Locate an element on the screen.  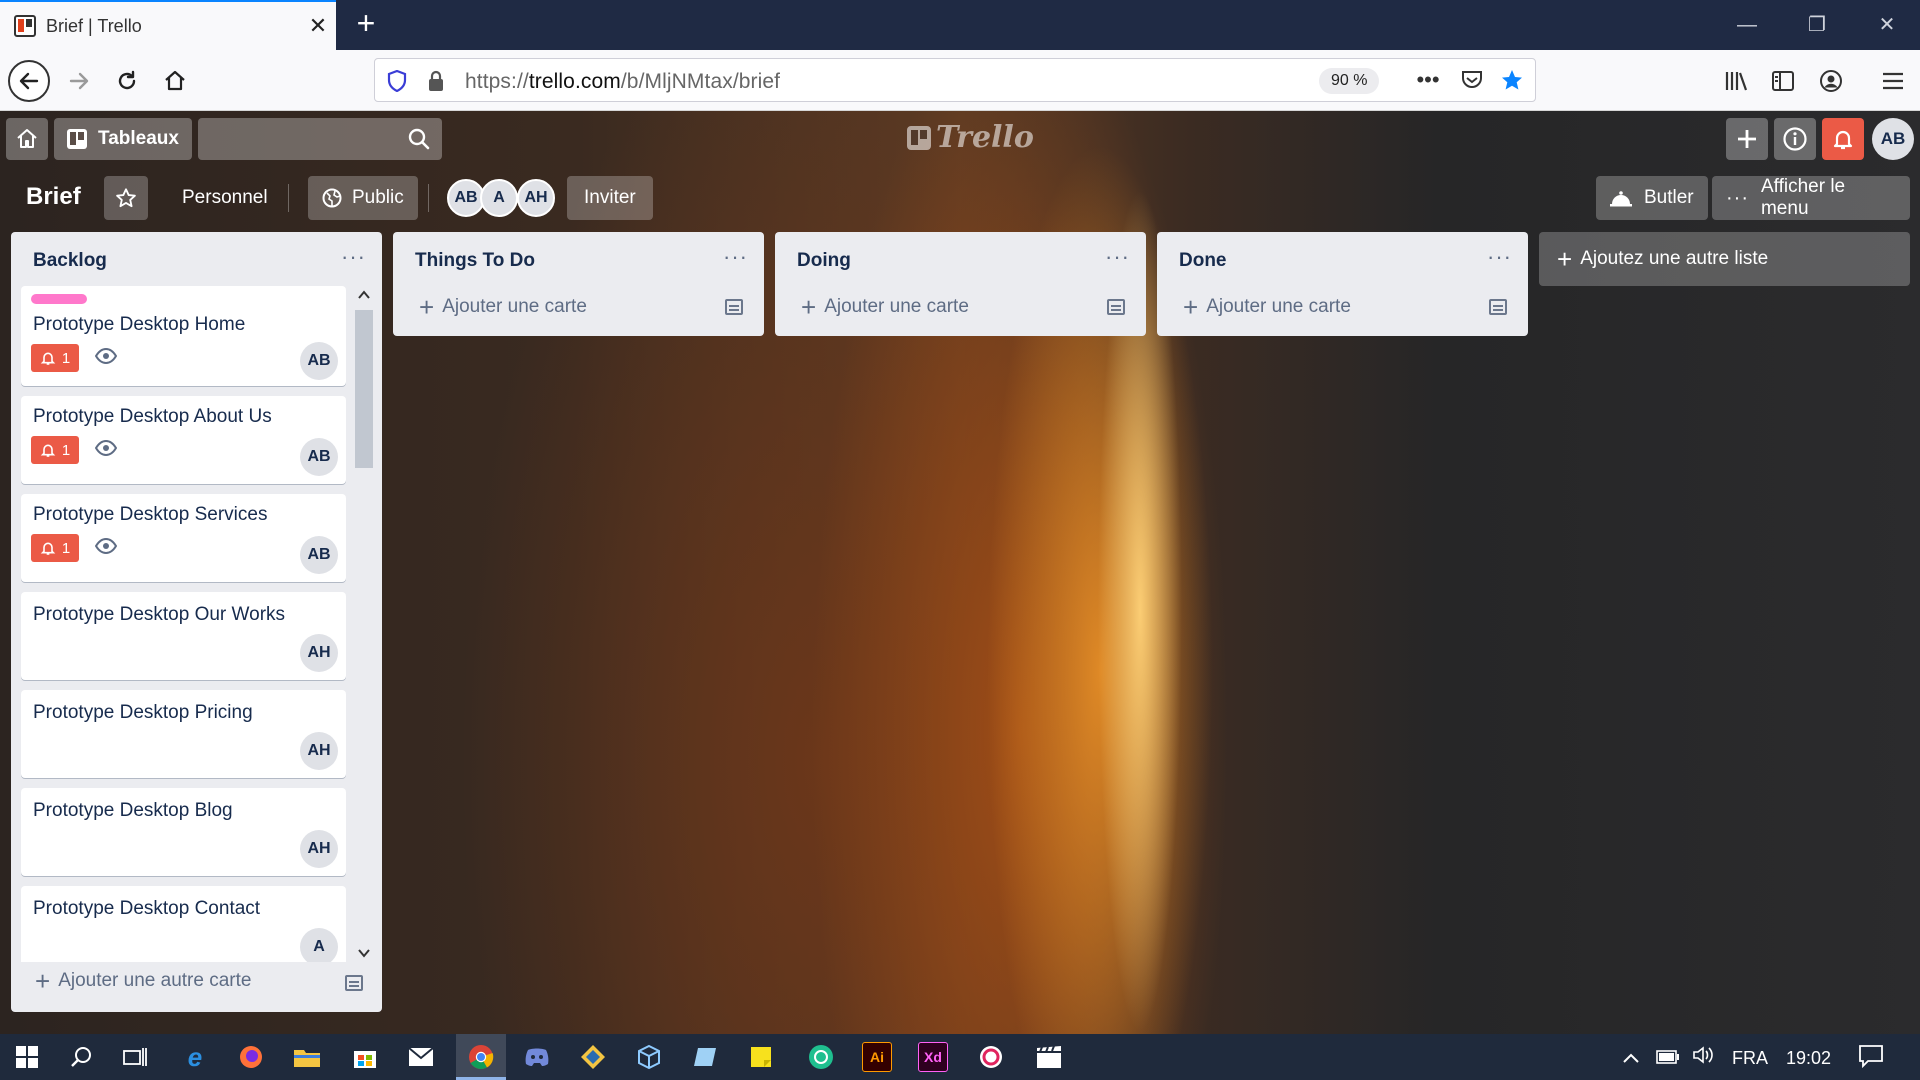
card-member-avatar: A is located at coordinates (319, 945).